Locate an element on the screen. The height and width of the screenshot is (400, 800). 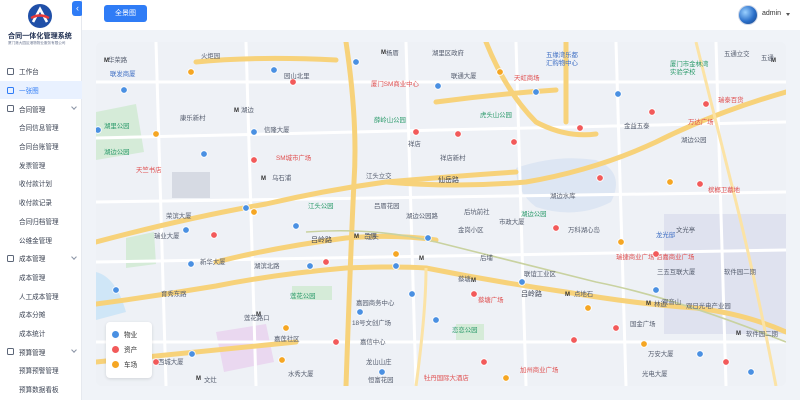
svg-text: 湖边公园 is located at coordinates (534, 213).